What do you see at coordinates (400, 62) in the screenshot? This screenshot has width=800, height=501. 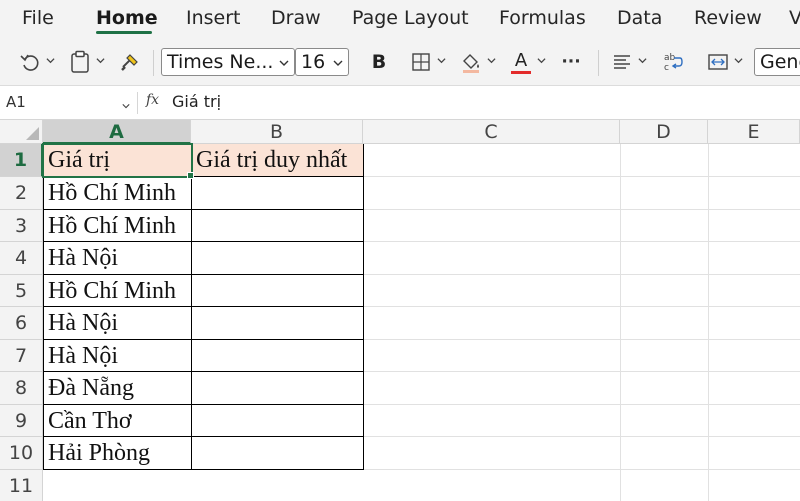 I see `ribbon: Times Ne... 16 B A ··· ab c Gen` at bounding box center [400, 62].